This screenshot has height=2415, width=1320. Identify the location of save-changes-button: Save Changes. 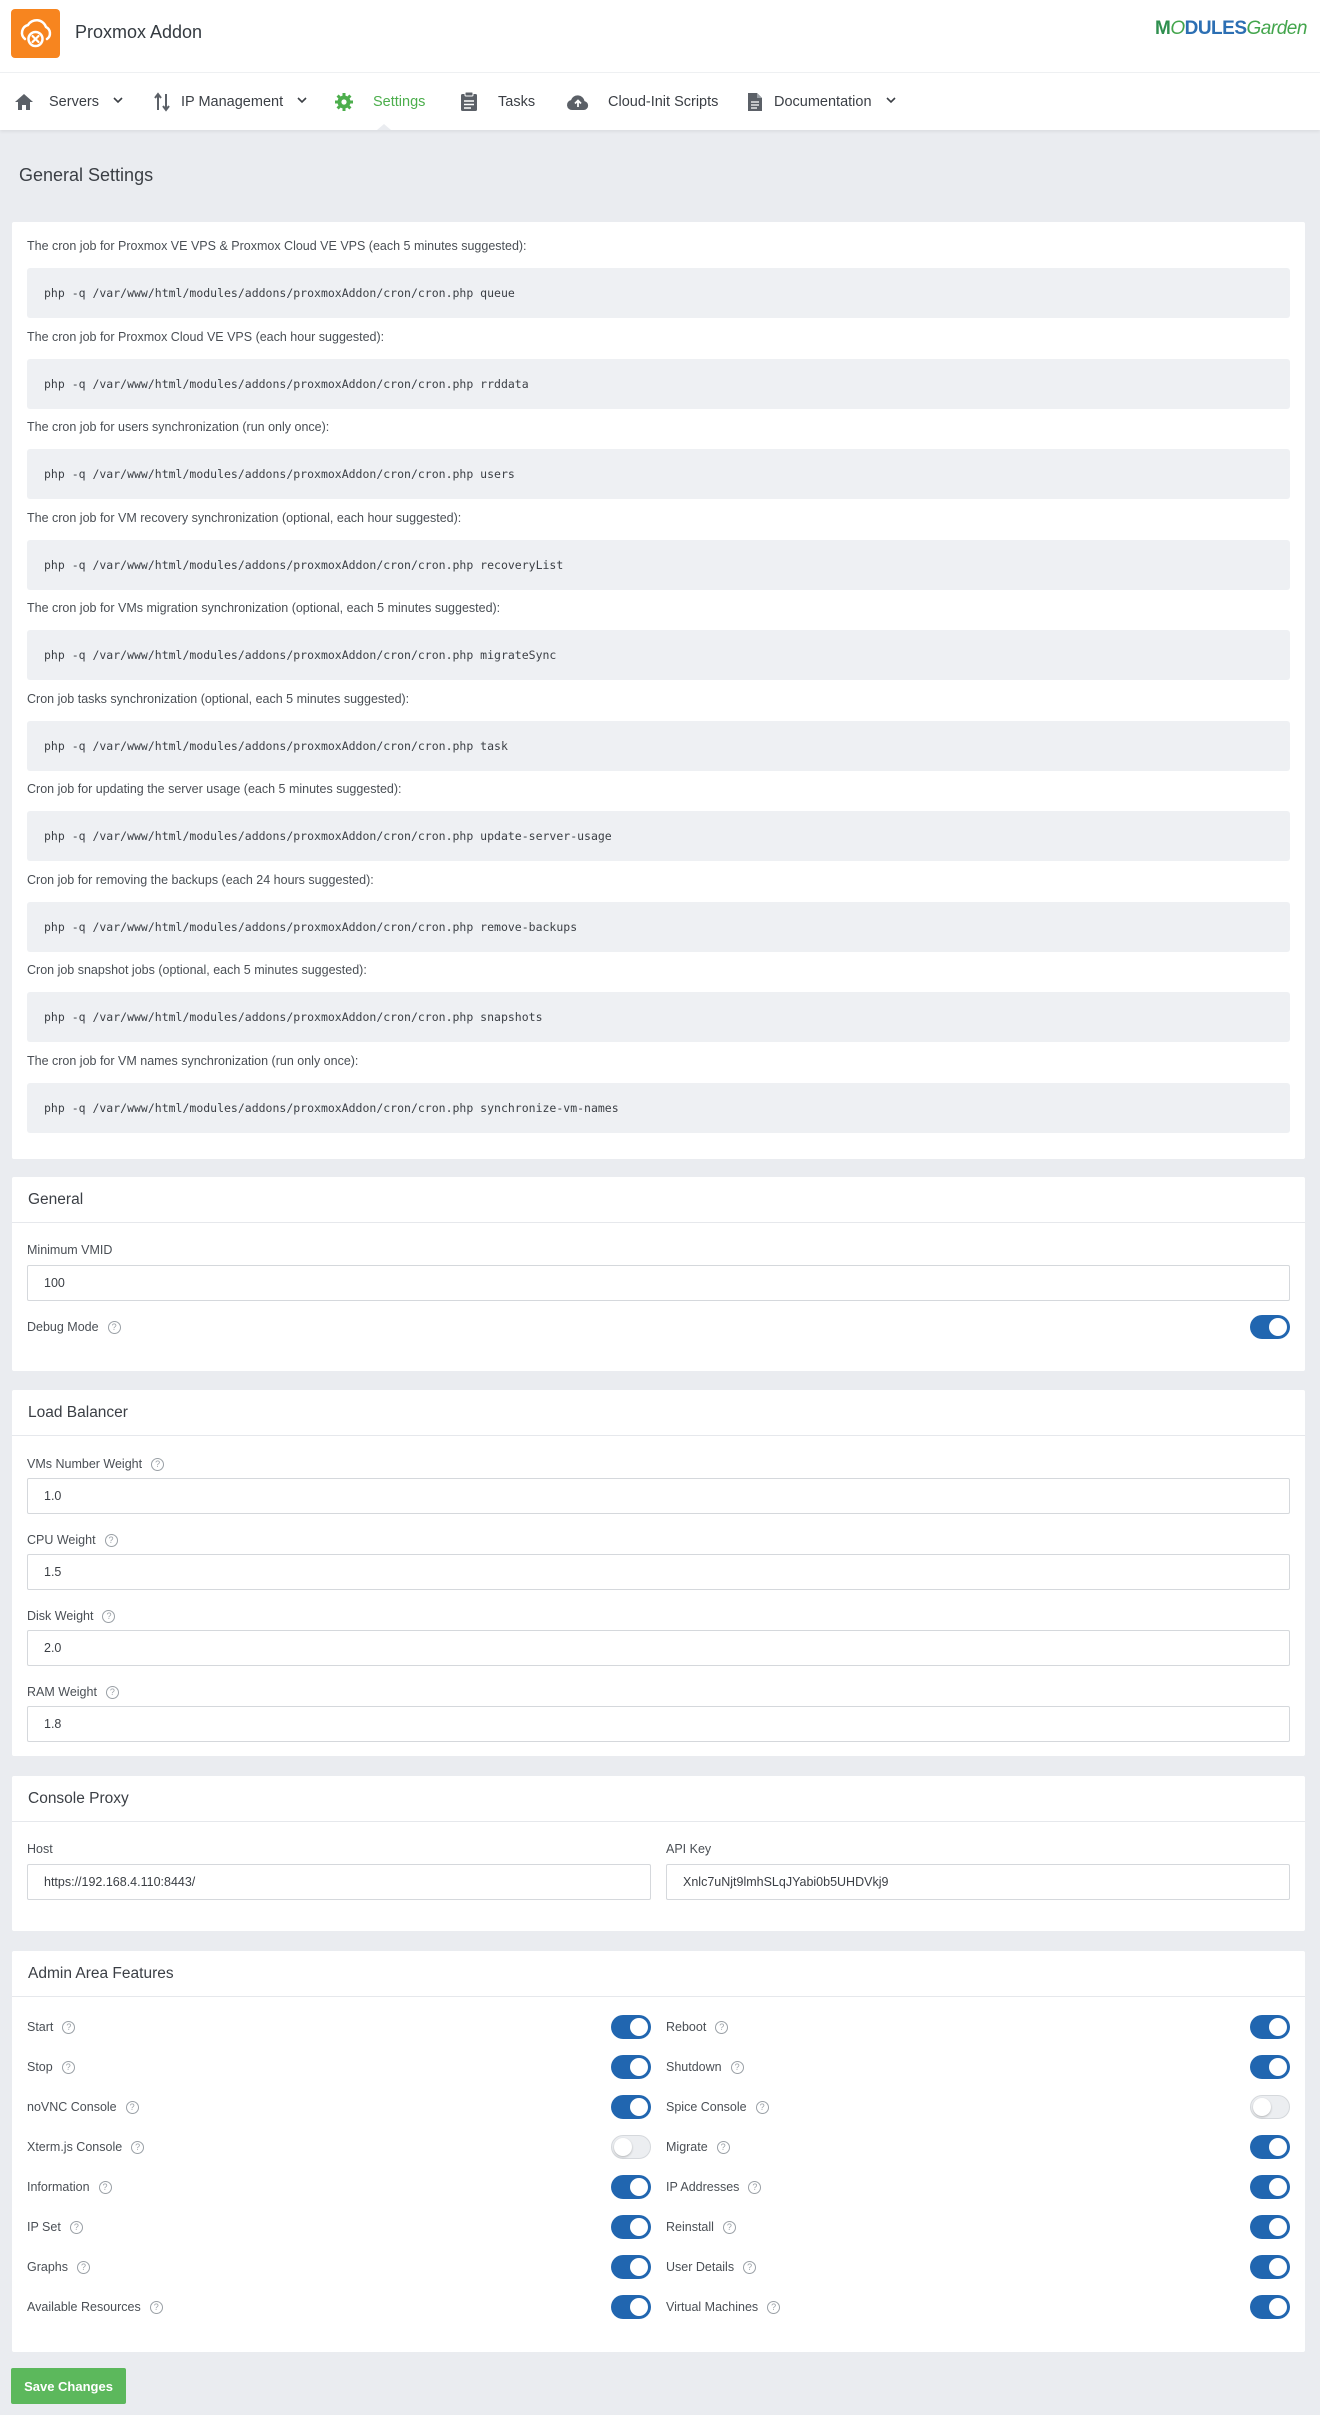
(68, 2386).